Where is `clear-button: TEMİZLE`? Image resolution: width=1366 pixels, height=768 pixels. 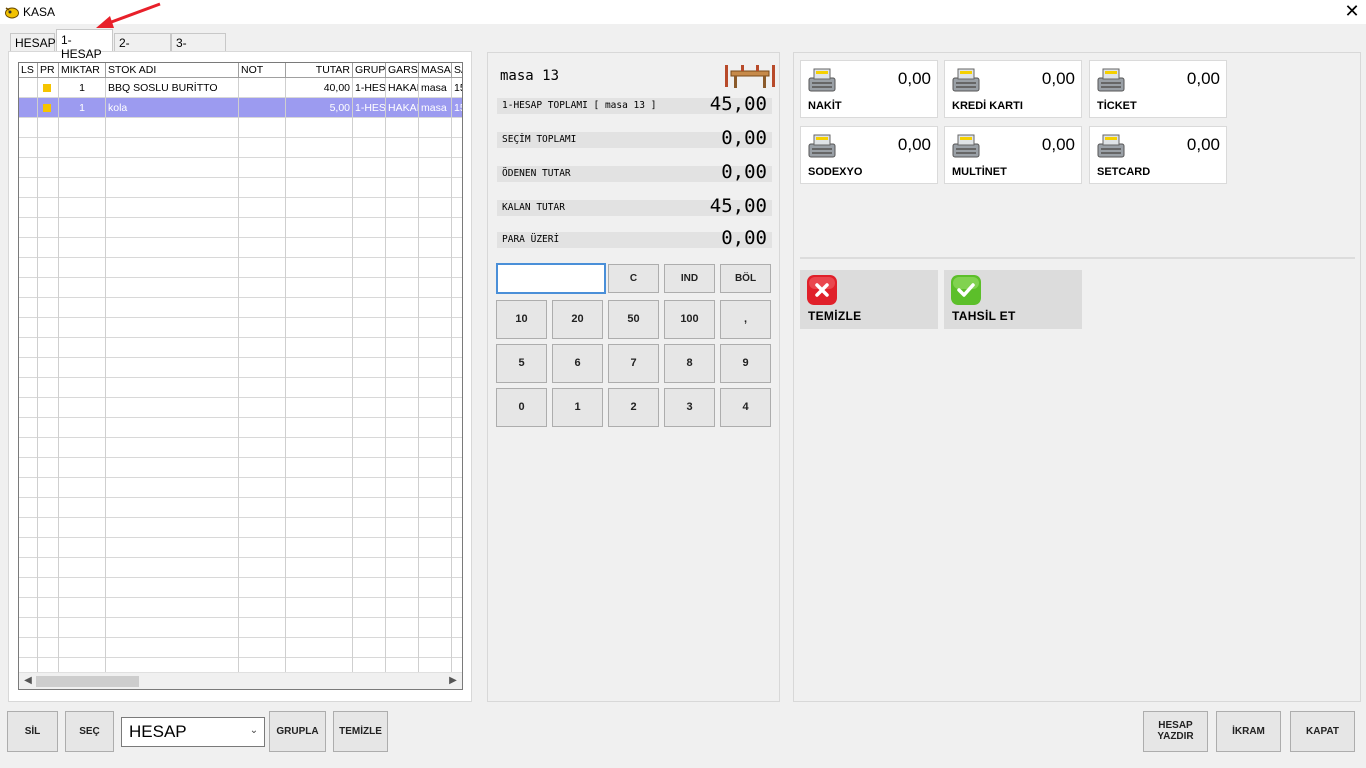
clear-button: TEMİZLE is located at coordinates (360, 731).